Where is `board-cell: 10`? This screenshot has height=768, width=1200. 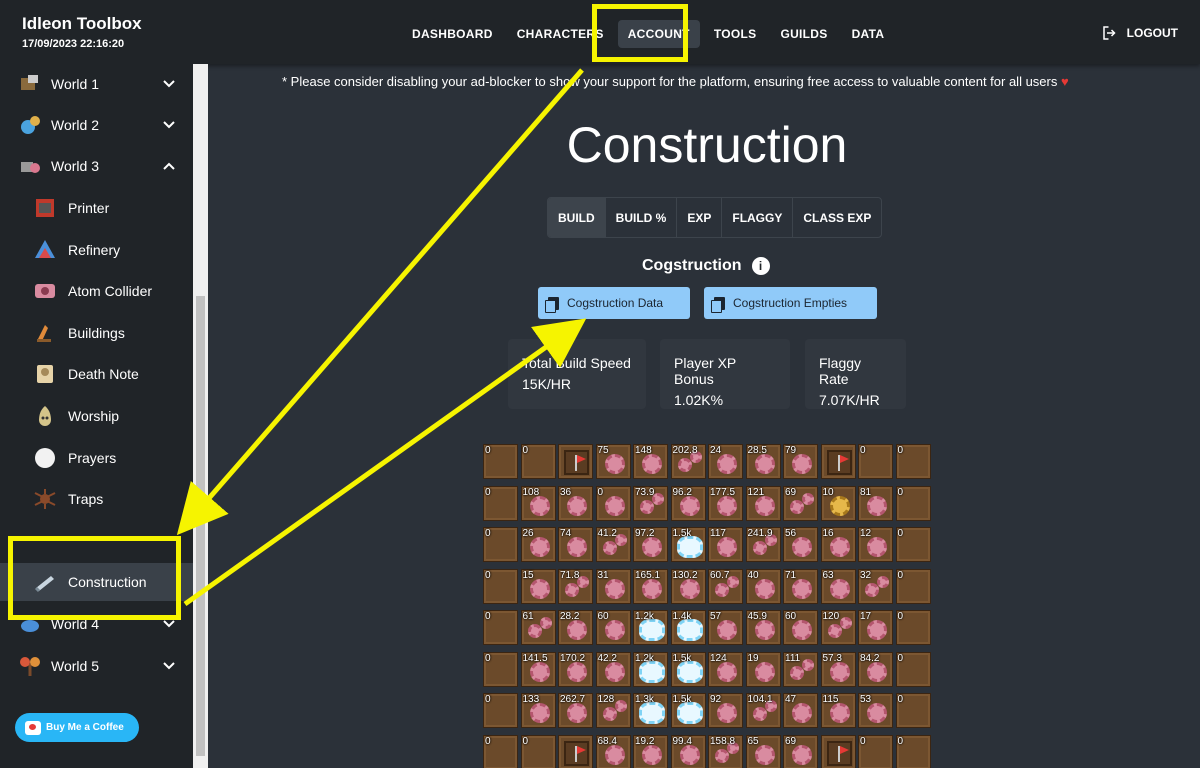 board-cell: 10 is located at coordinates (838, 503).